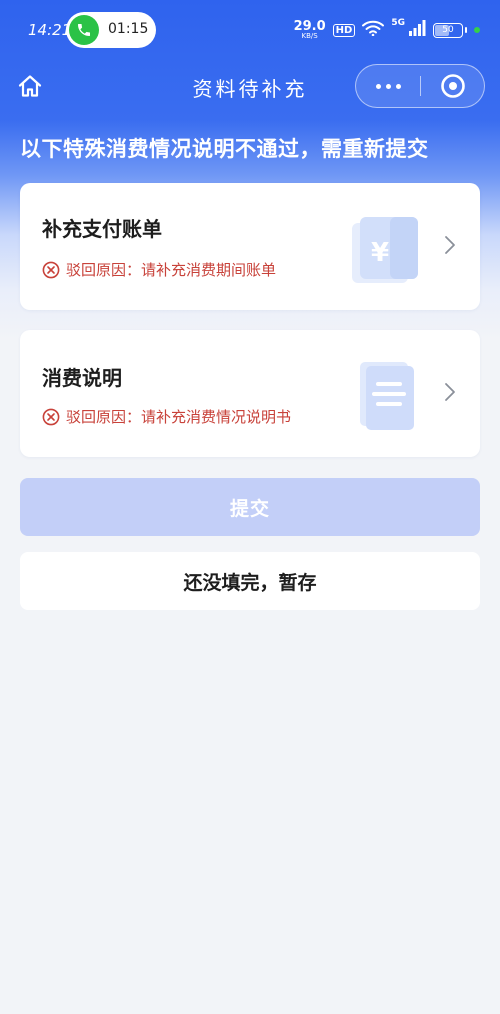 This screenshot has height=1014, width=500. Describe the element at coordinates (50, 30) in the screenshot. I see `status-time: 14:21` at that location.